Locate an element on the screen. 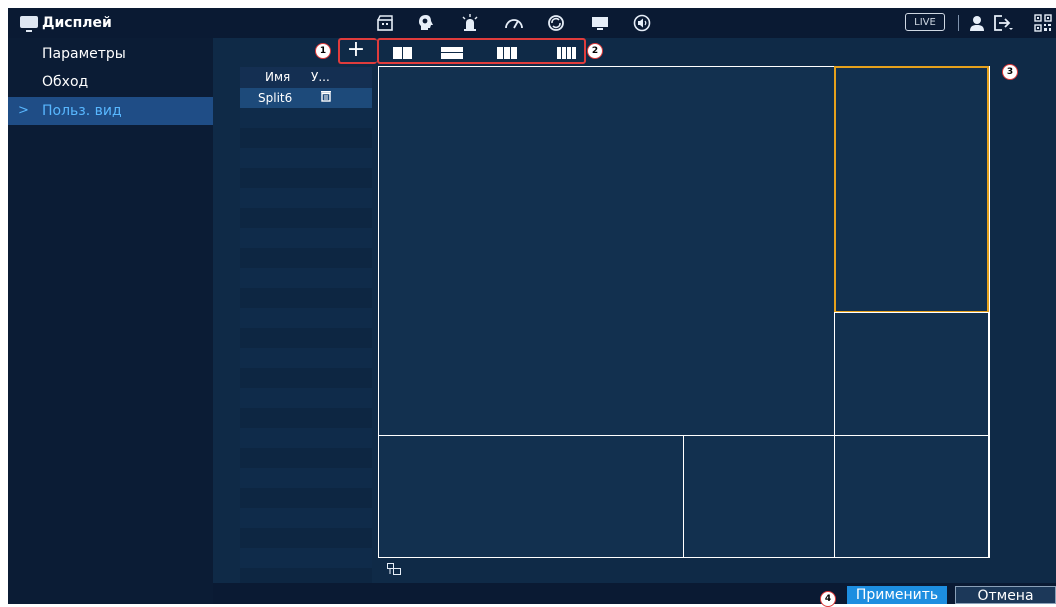 The width and height of the screenshot is (1056, 607). ai-head-icon is located at coordinates (426, 23).